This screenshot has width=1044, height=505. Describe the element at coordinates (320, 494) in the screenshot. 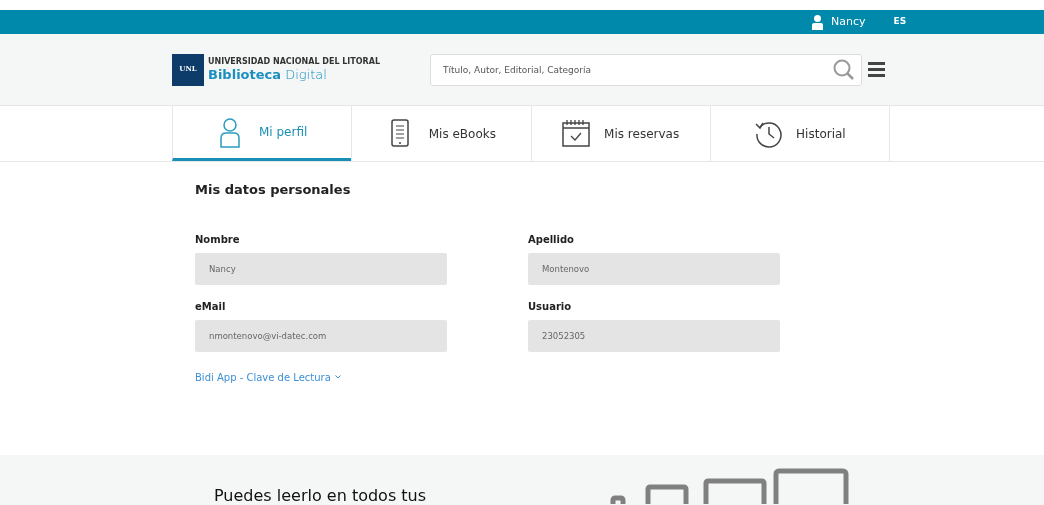

I see `promo-heading: Puedes leerlo en todos tus` at that location.